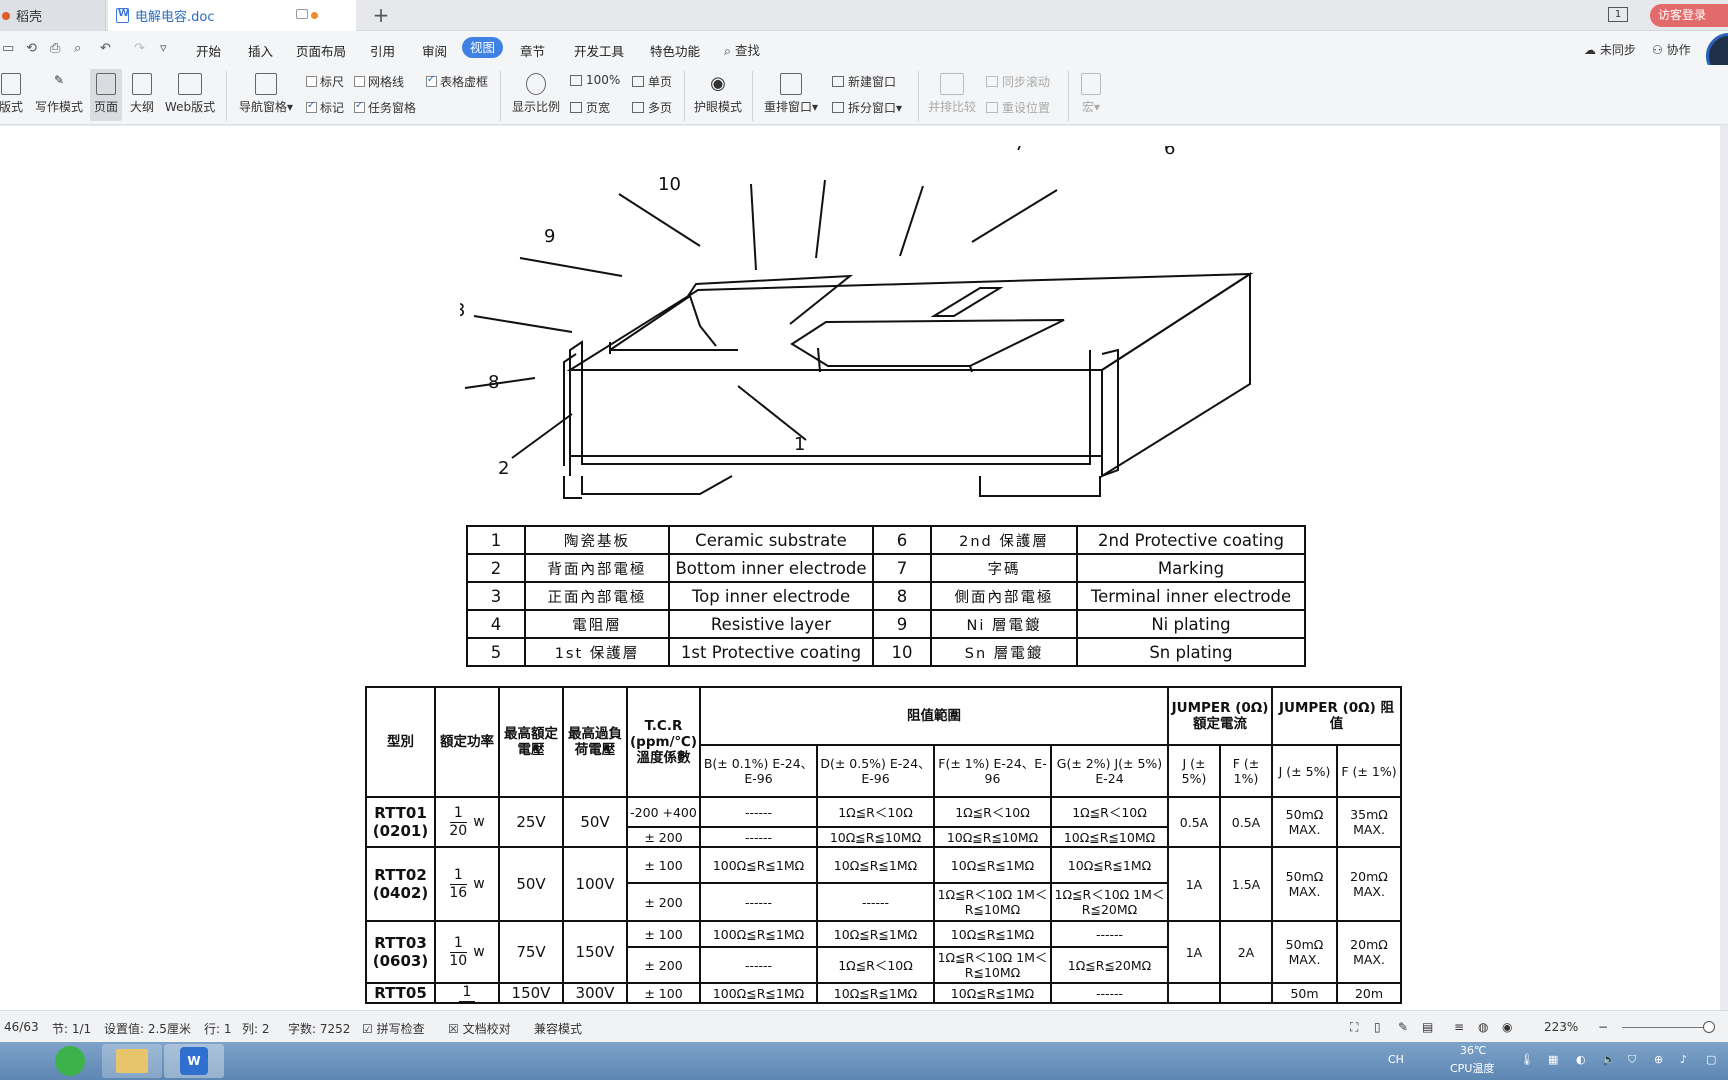 This screenshot has width=1728, height=1080. Describe the element at coordinates (260, 50) in the screenshot. I see `menu-insert: 插入` at that location.